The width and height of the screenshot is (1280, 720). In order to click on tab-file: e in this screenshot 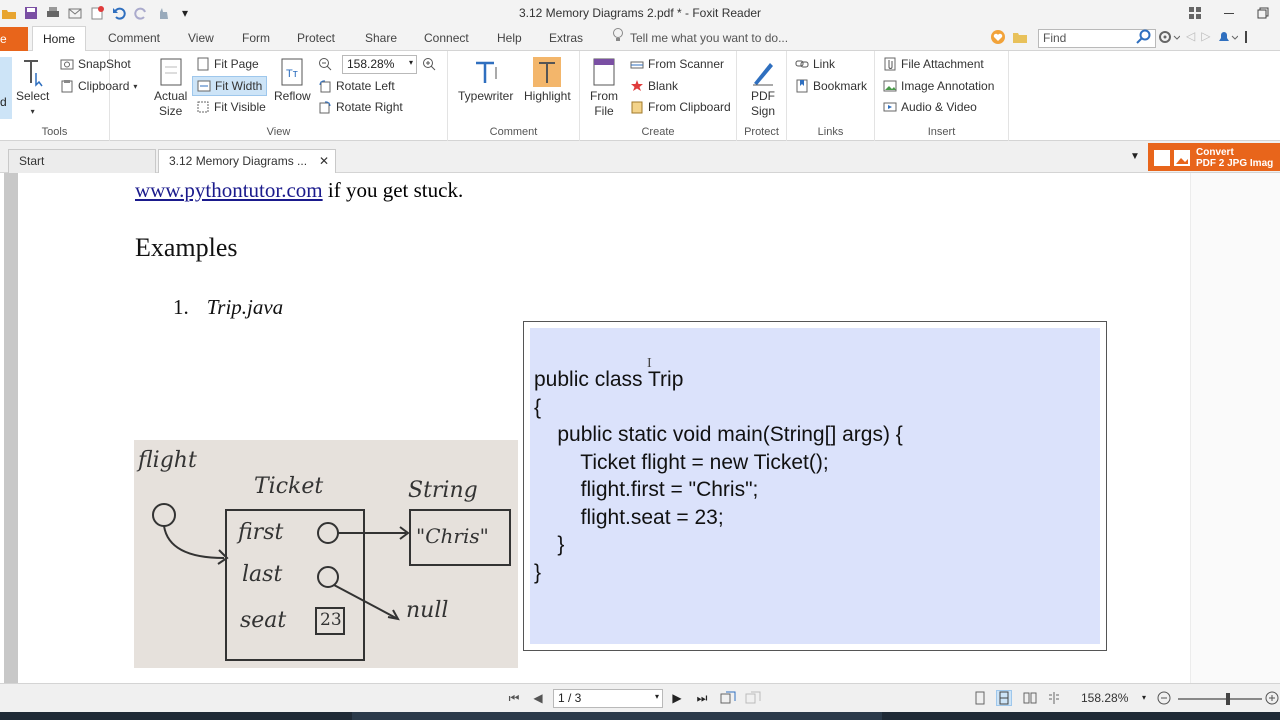, I will do `click(14, 39)`.